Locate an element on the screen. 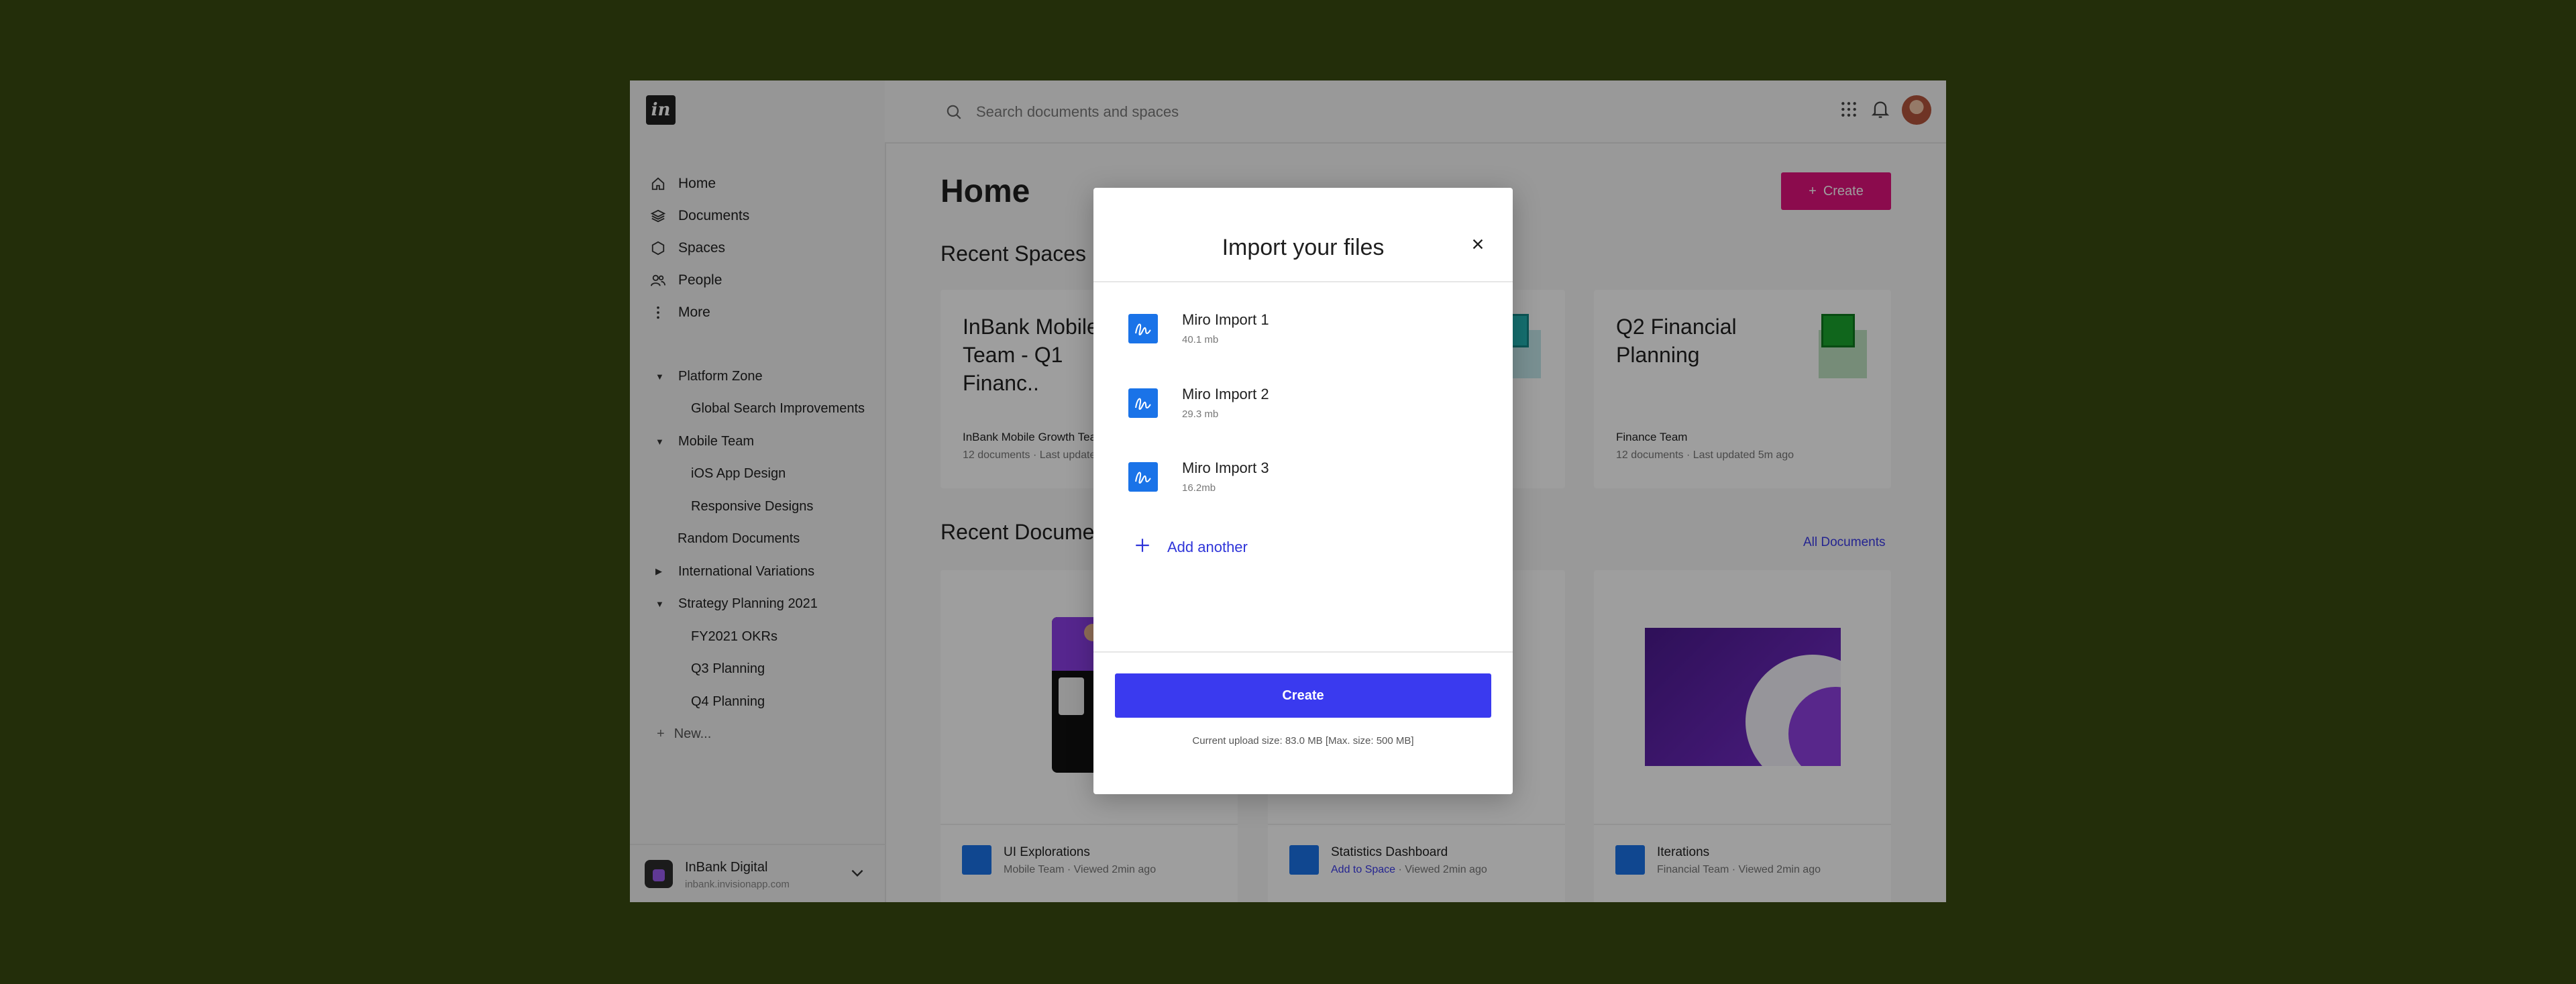 This screenshot has height=984, width=2576. plus-icon is located at coordinates (1142, 547).